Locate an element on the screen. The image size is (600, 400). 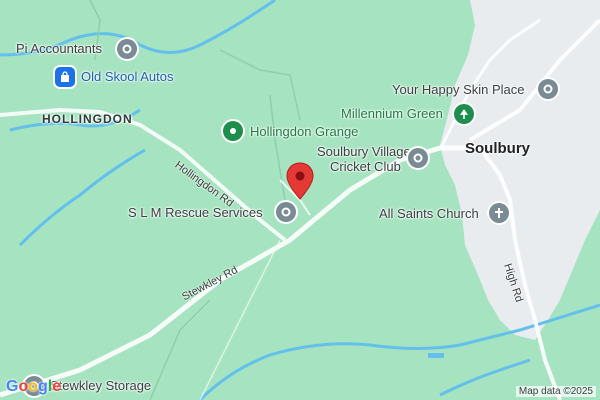
tree-icon is located at coordinates (464, 114).